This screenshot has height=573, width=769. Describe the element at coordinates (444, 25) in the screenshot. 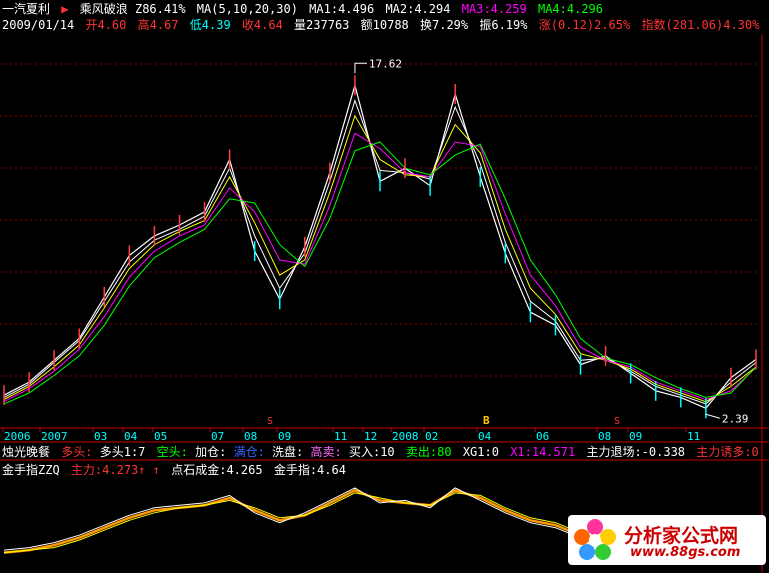

I see `quote-turnover: 换7.29%` at that location.